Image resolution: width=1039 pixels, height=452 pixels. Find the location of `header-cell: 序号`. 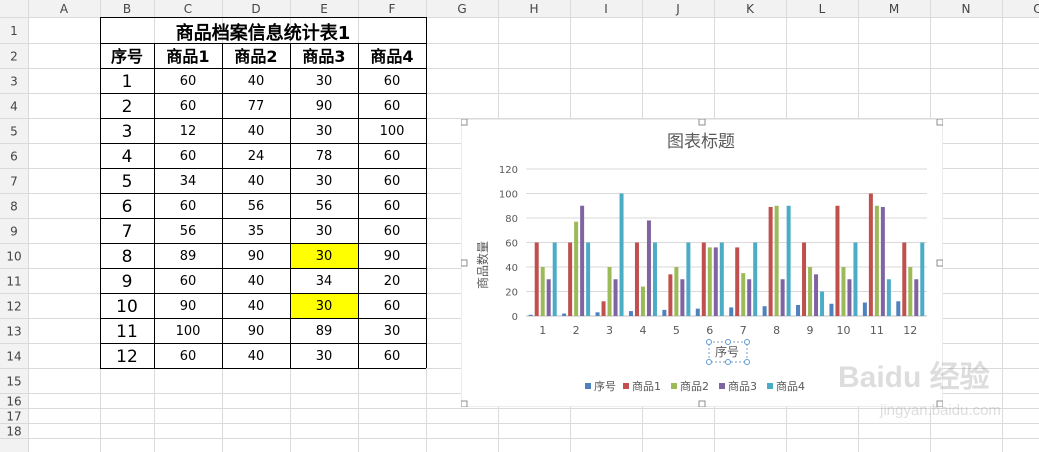

header-cell: 序号 is located at coordinates (127, 56).